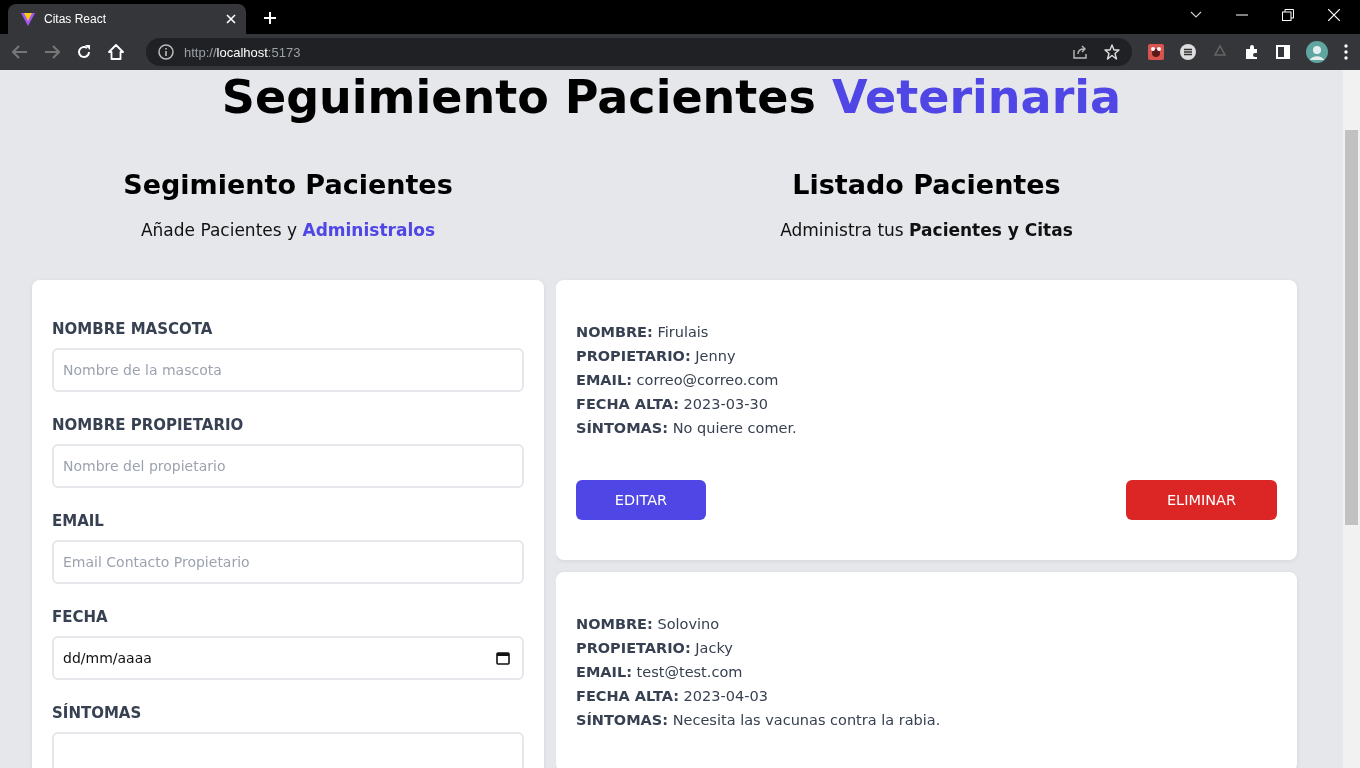  What do you see at coordinates (28, 19) in the screenshot?
I see `triangle-logo-icon` at bounding box center [28, 19].